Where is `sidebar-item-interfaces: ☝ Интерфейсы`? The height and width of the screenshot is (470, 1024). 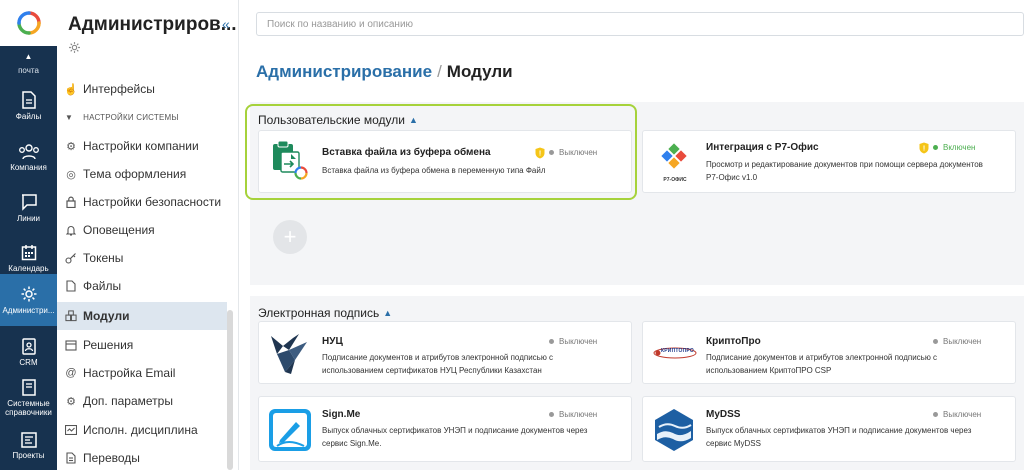
sidebar-item-interfaces: ☝ Интерфейсы is located at coordinates (142, 89).